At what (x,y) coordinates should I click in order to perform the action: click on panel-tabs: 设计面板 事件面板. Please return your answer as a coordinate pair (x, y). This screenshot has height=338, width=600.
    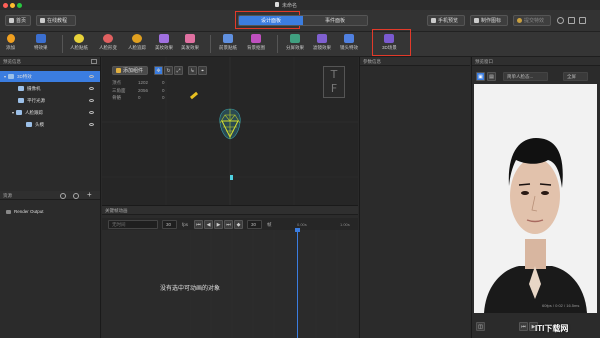
    Looking at the image, I should click on (303, 20).